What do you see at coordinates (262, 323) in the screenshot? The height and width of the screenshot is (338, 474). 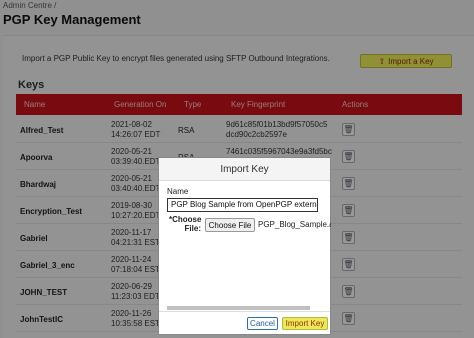 I see `cancel-button: Cancel` at bounding box center [262, 323].